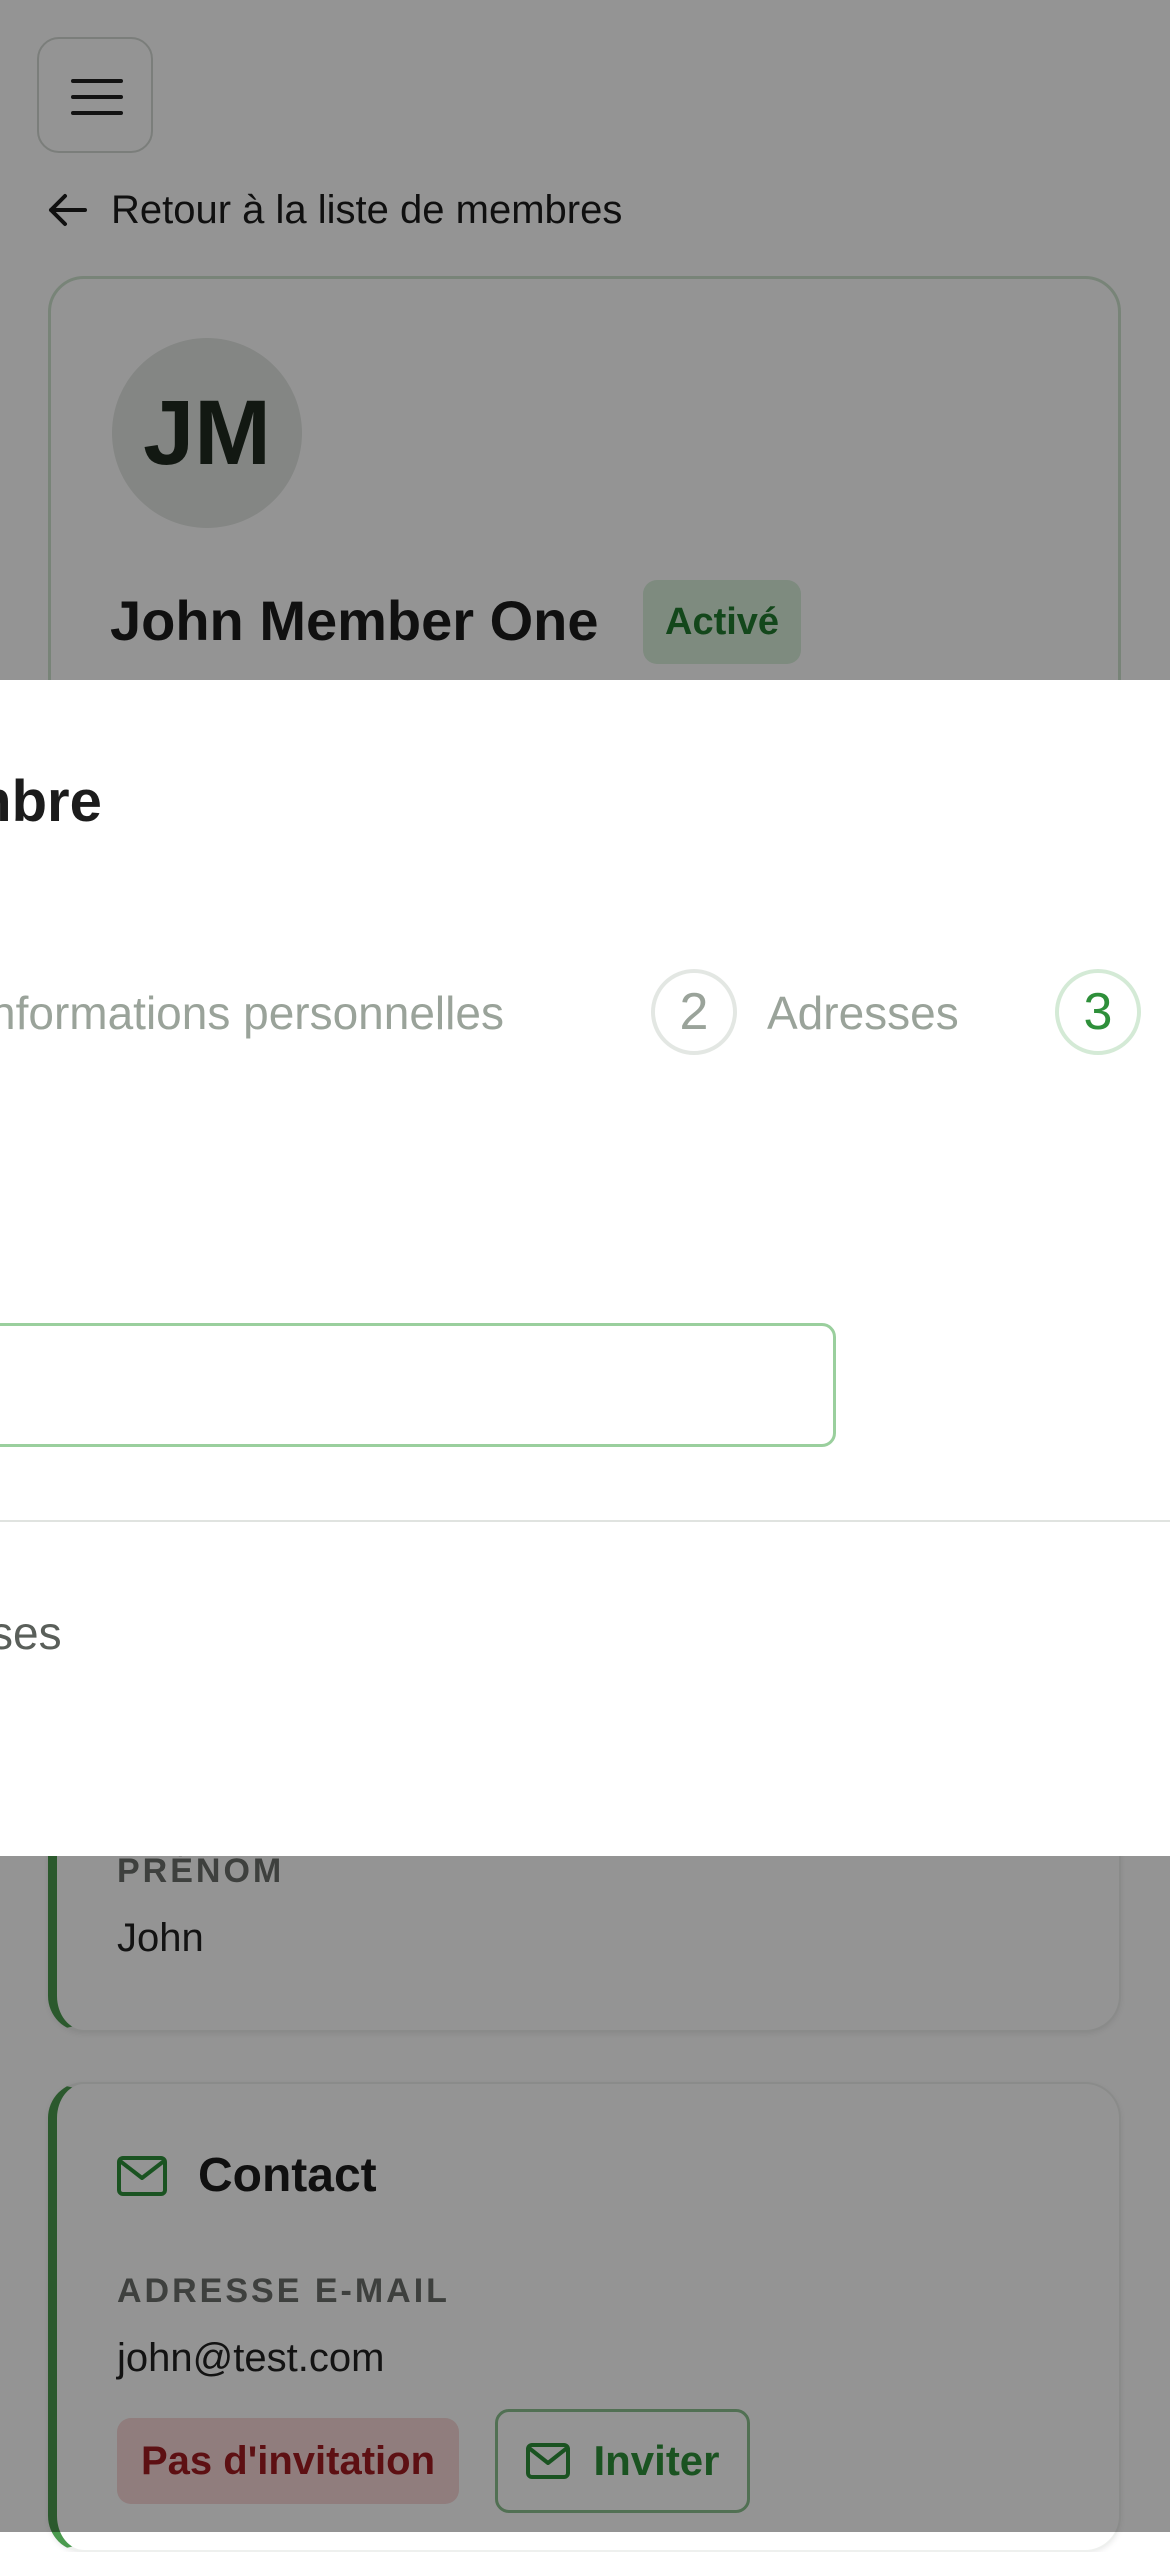 The image size is (1170, 2552). Describe the element at coordinates (585, 1521) in the screenshot. I see `modal-footer-divider` at that location.